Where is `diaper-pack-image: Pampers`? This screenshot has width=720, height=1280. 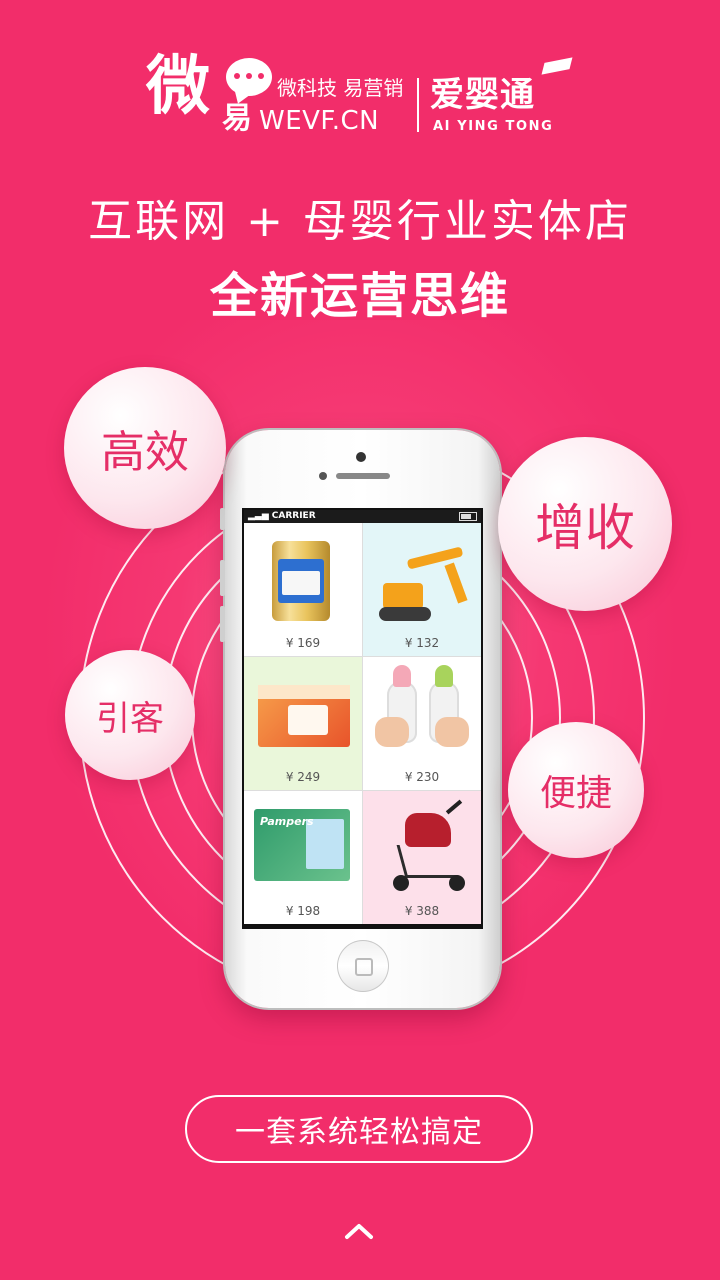
diaper-pack-image: Pampers is located at coordinates (302, 845).